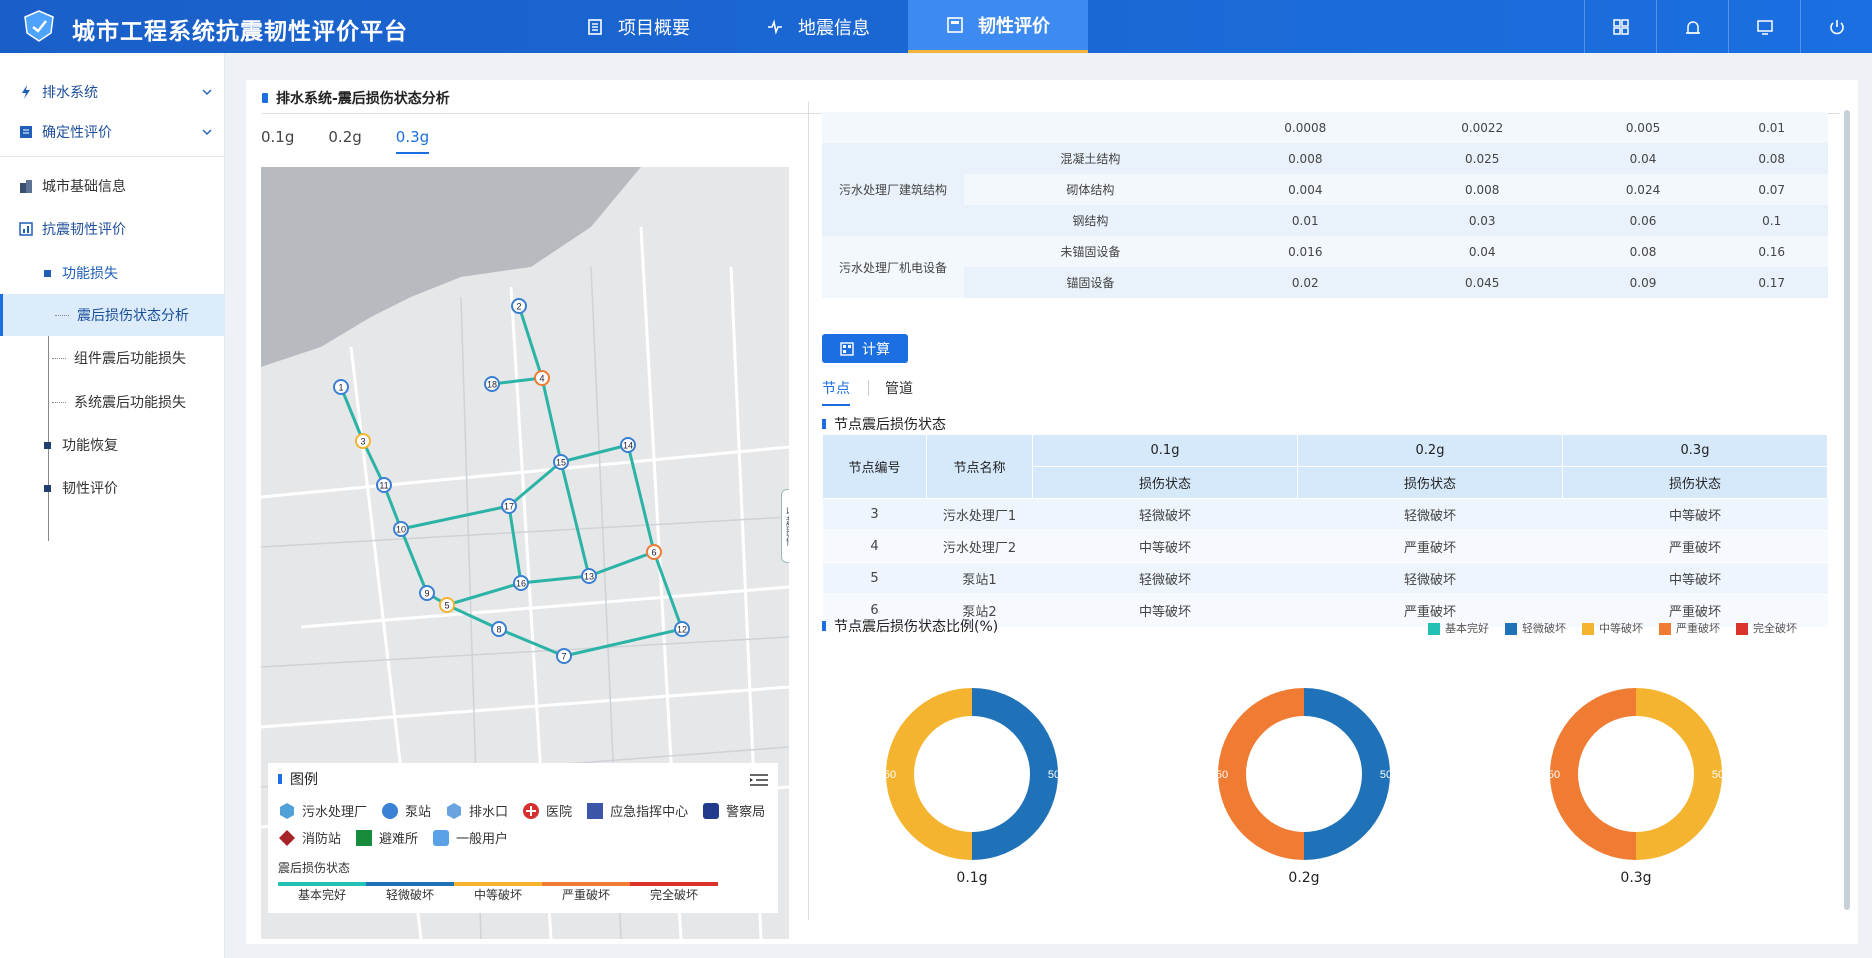  I want to click on table-cell: 5, so click(874, 578).